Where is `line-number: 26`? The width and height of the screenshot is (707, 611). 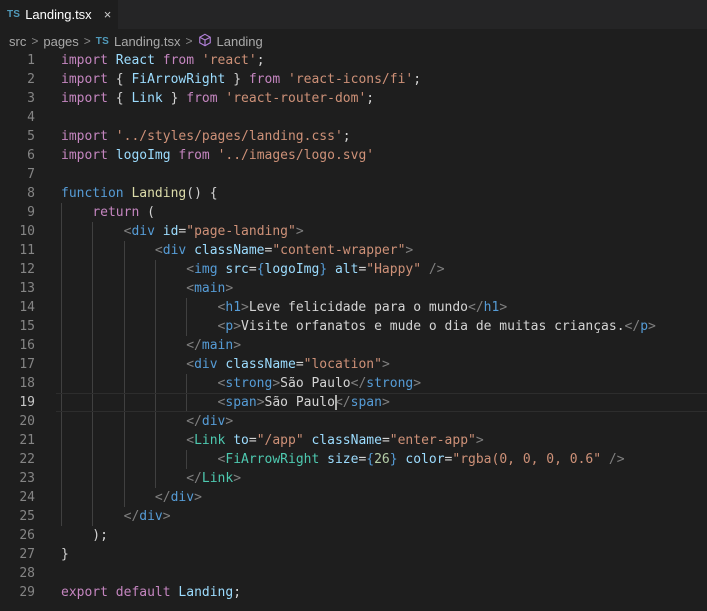
line-number: 26 is located at coordinates (27, 535).